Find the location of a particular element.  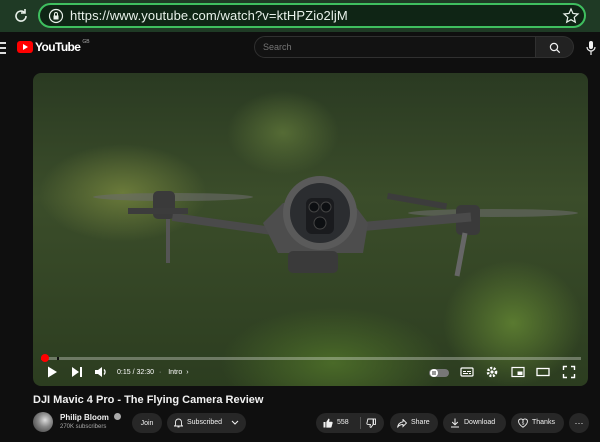

like-thumb-icon is located at coordinates (328, 423).